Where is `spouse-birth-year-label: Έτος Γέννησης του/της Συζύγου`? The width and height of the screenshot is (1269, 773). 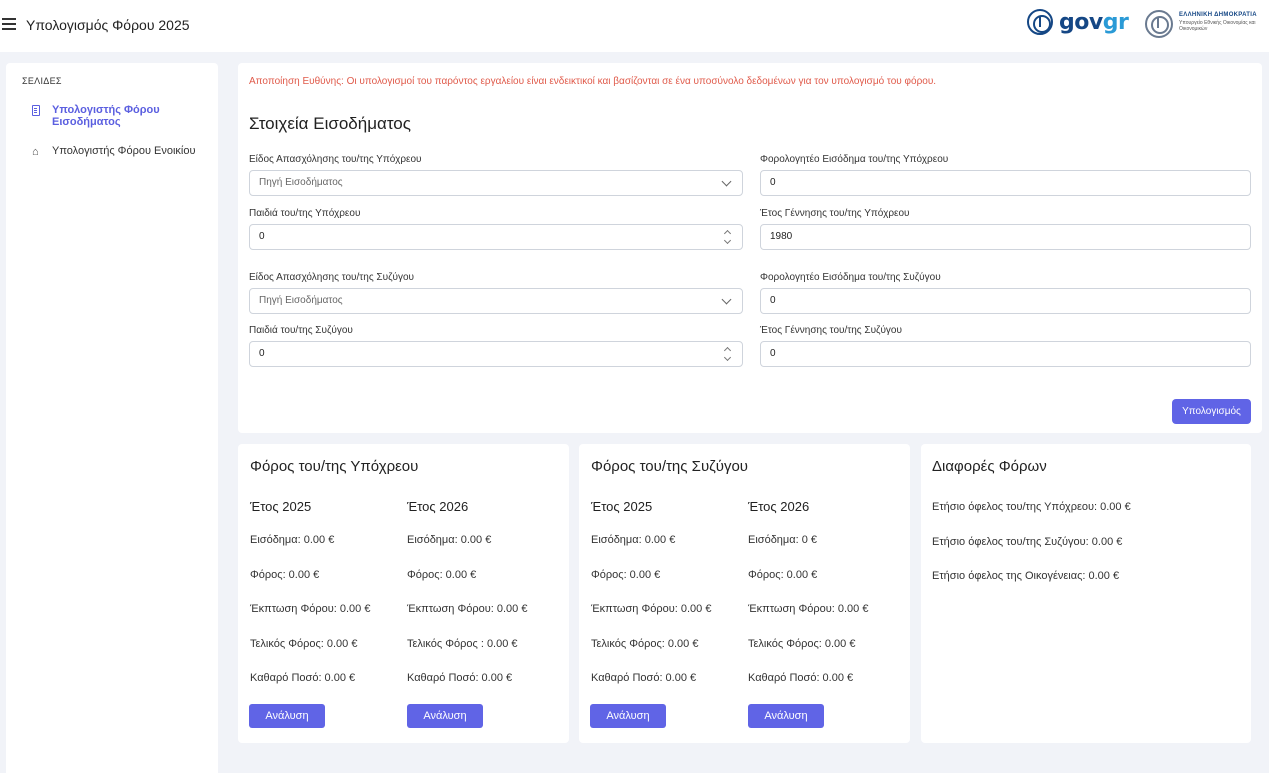 spouse-birth-year-label: Έτος Γέννησης του/της Συζύγου is located at coordinates (831, 330).